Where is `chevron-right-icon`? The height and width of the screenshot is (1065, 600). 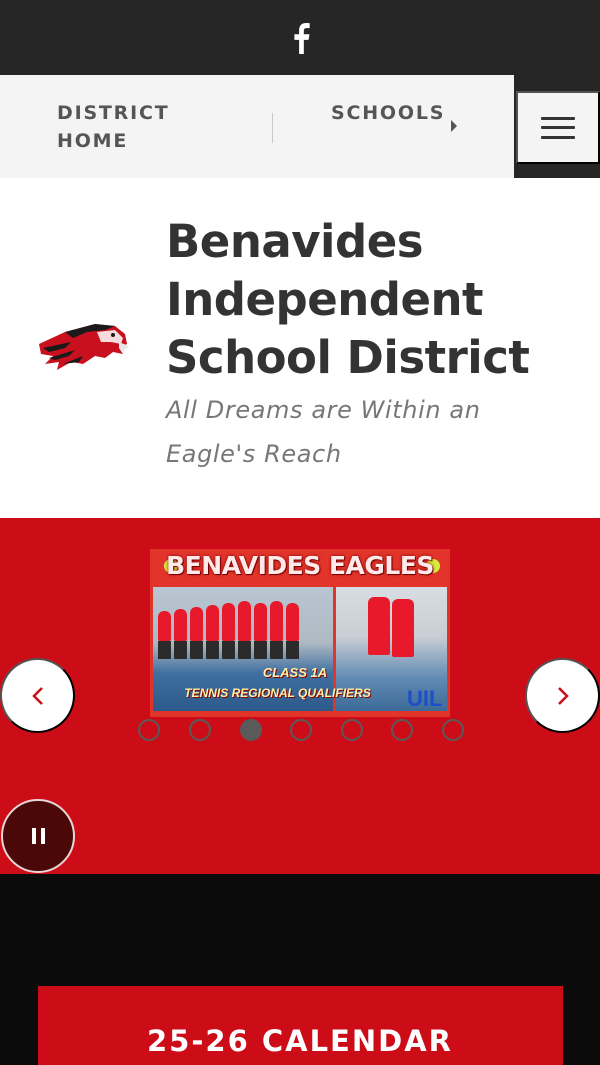
chevron-right-icon is located at coordinates (563, 695).